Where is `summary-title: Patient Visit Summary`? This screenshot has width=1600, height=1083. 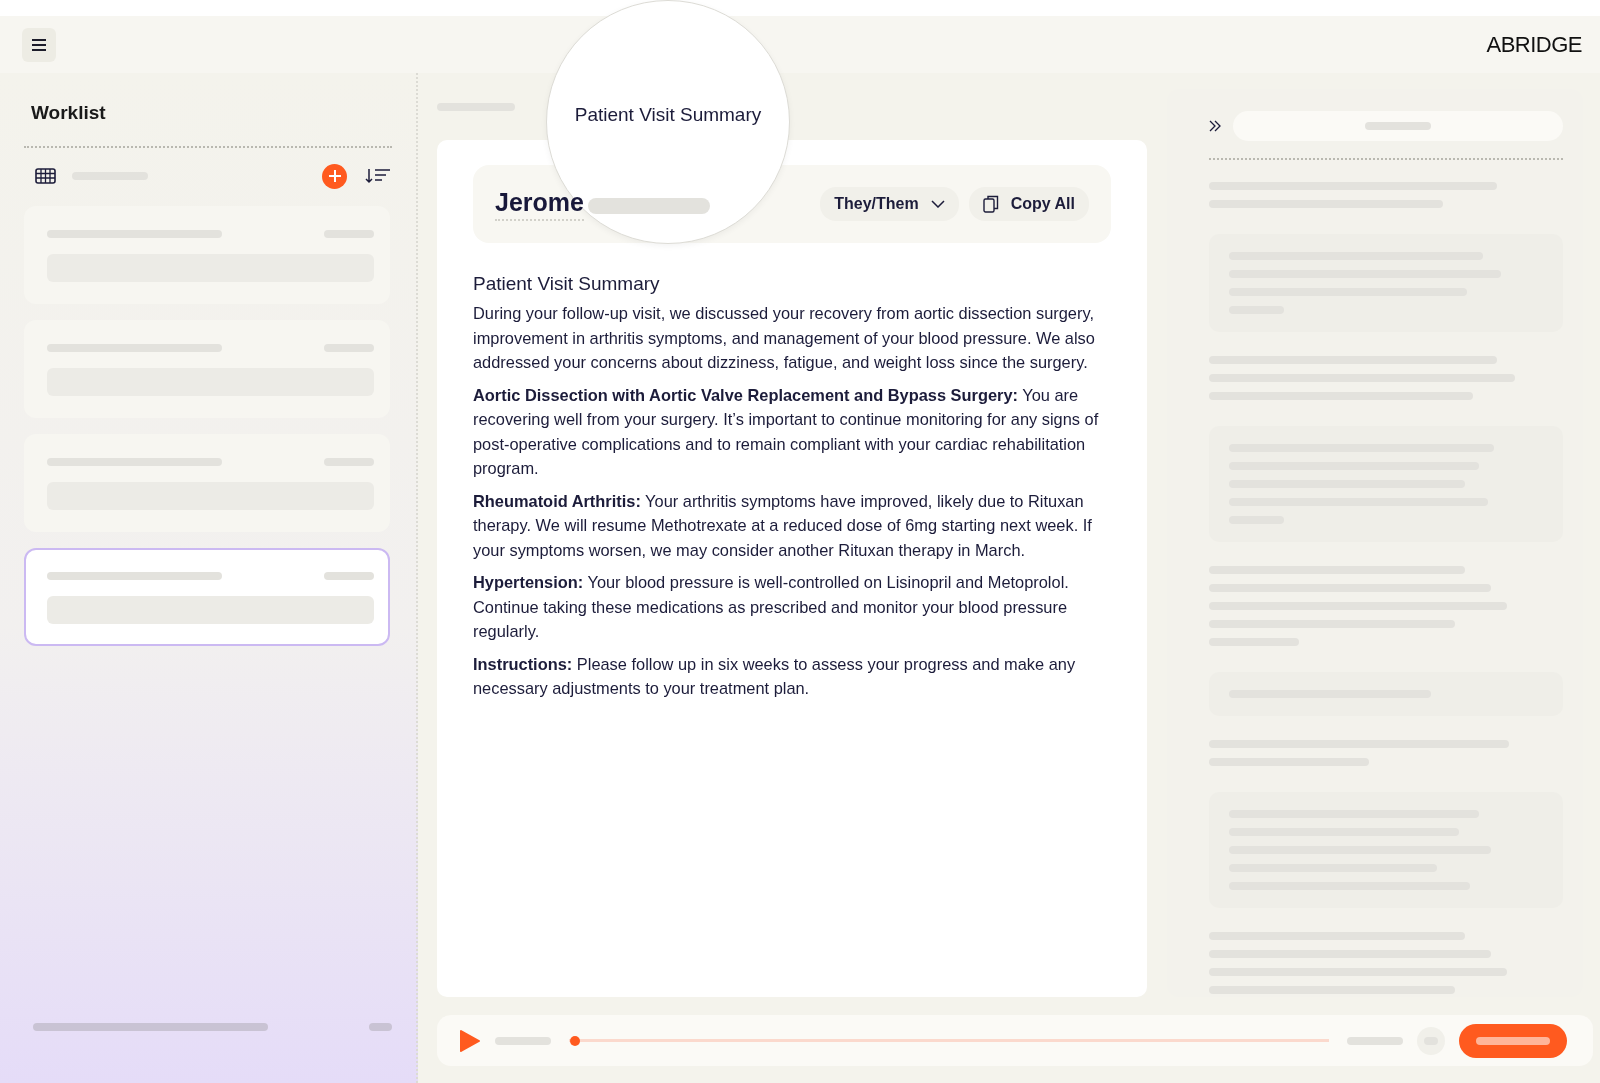
summary-title: Patient Visit Summary is located at coordinates (567, 284).